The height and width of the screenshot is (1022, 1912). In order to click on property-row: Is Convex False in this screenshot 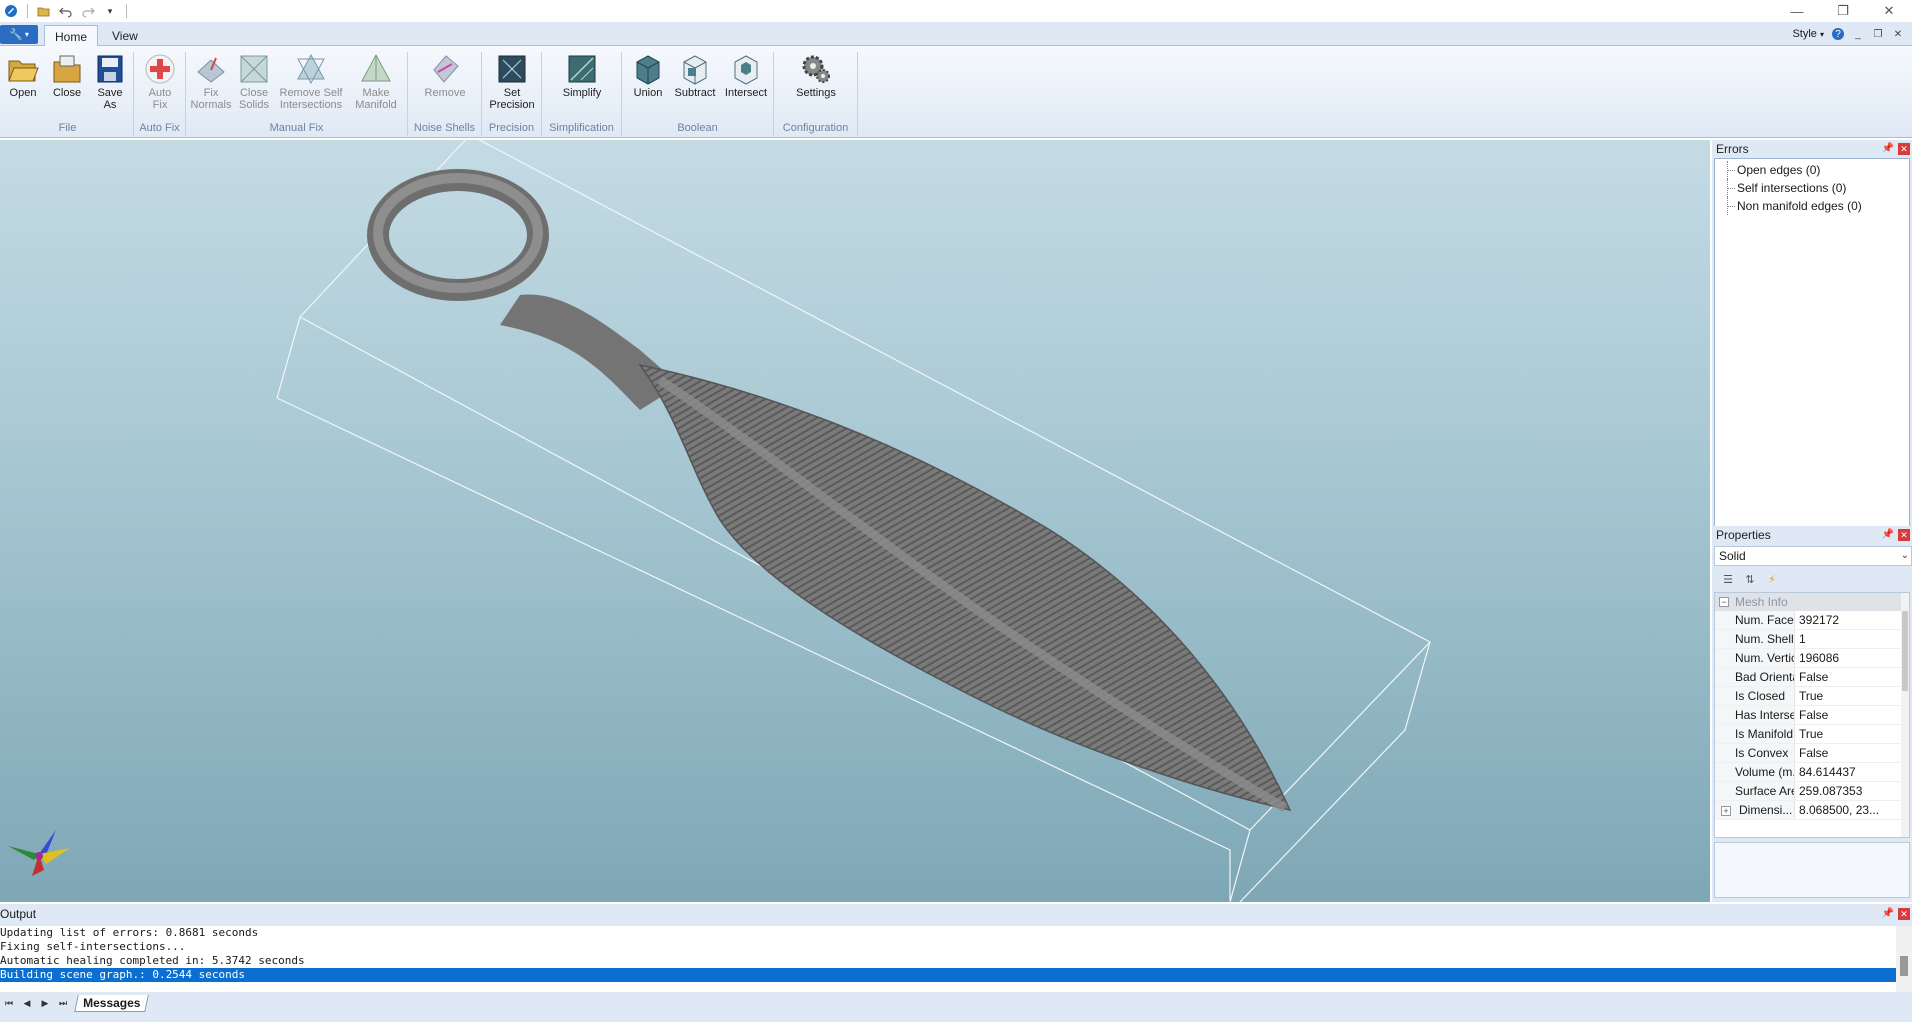, I will do `click(1812, 753)`.